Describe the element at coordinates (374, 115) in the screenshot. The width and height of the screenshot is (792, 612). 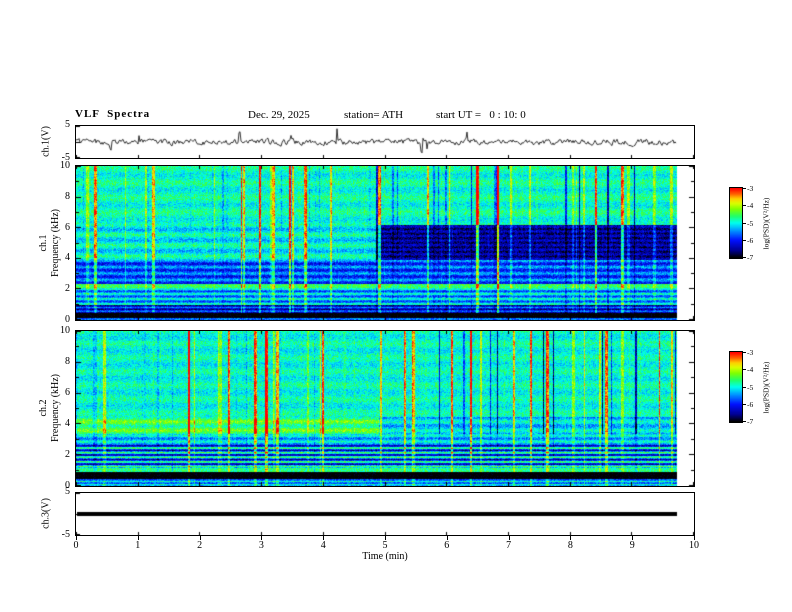
I see `header-station: station= ATH` at that location.